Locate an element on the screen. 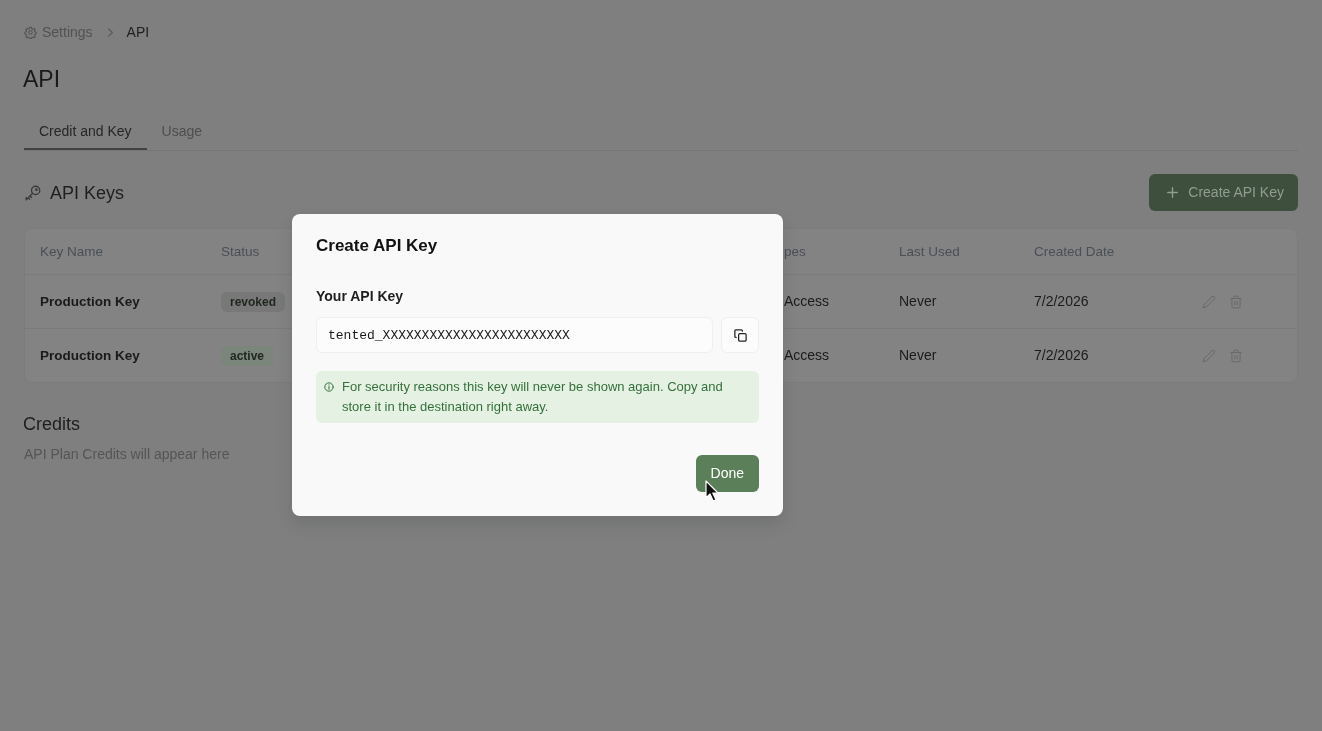  copy-icon is located at coordinates (740, 335).